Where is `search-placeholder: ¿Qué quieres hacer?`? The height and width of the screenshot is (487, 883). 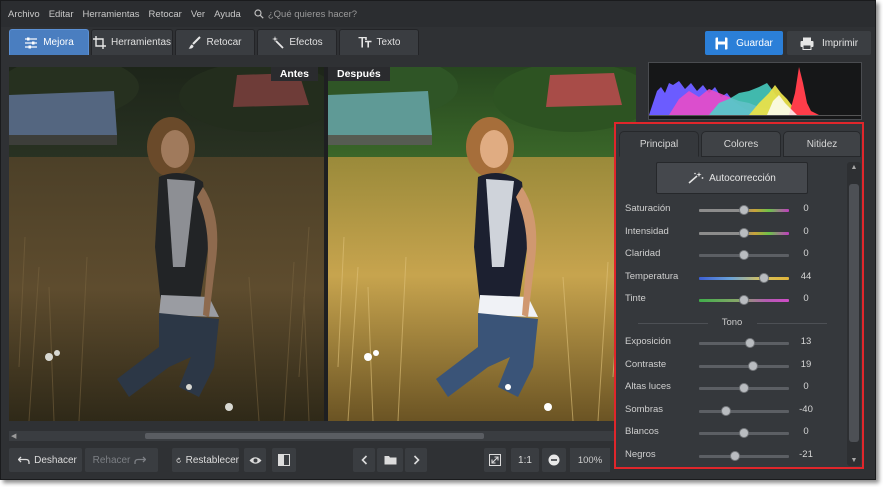
search-placeholder: ¿Qué quieres hacer? is located at coordinates (312, 14).